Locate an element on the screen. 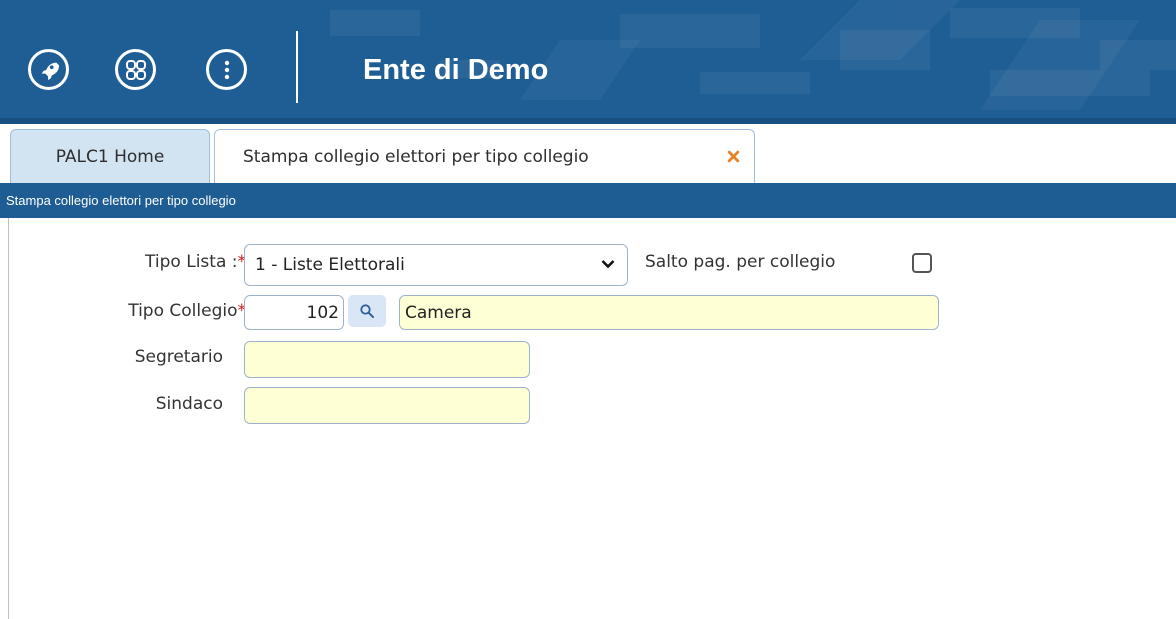 The width and height of the screenshot is (1176, 619). tipo-collegio-label-text: Tipo Collegio is located at coordinates (183, 311).